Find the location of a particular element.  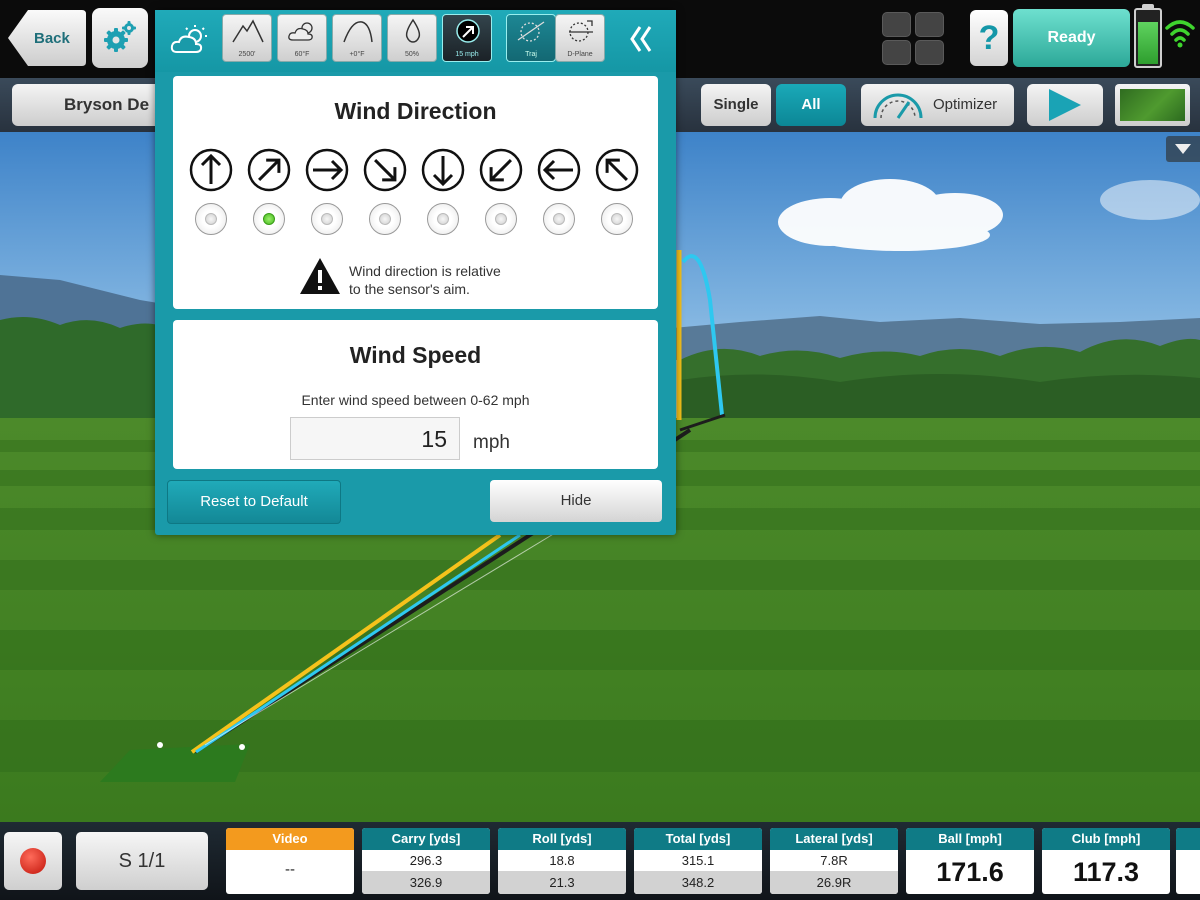

wind-speed-unit: mph is located at coordinates (491, 442).